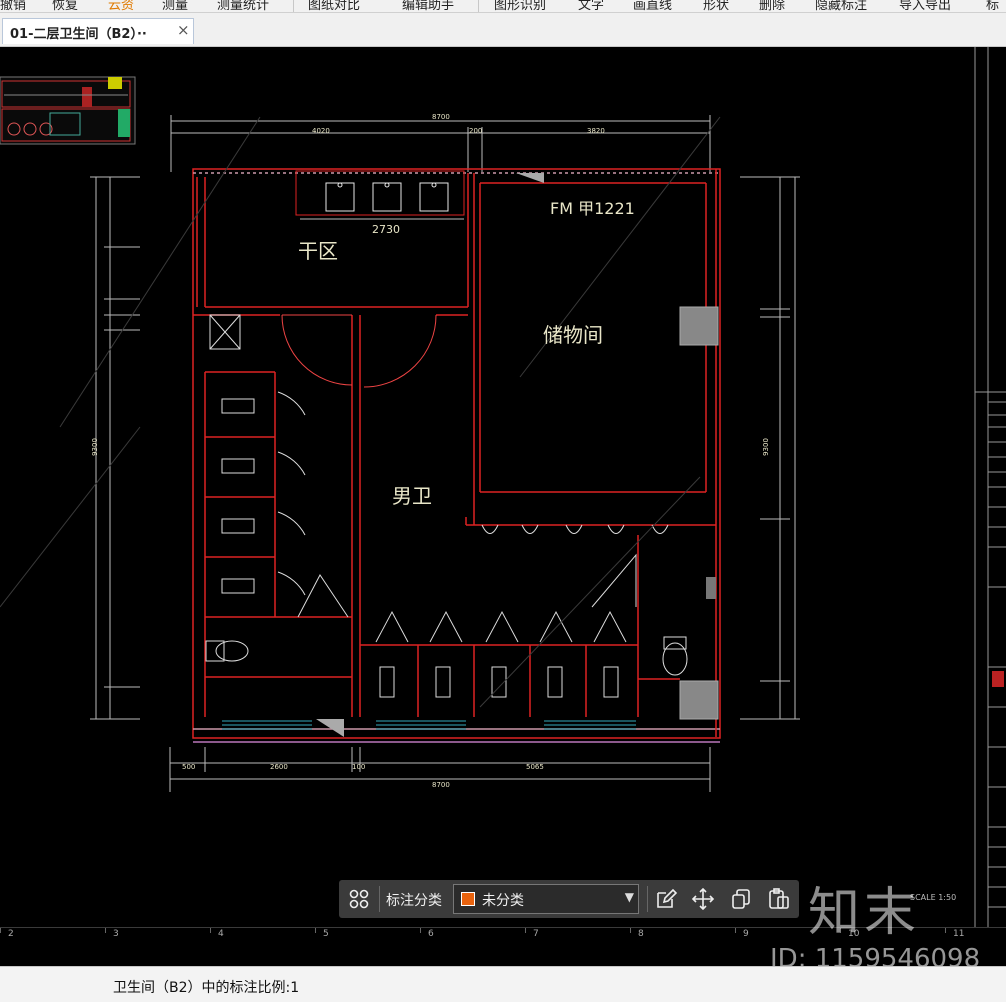 This screenshot has width=1006, height=1002. I want to click on edit-icon, so click(666, 899).